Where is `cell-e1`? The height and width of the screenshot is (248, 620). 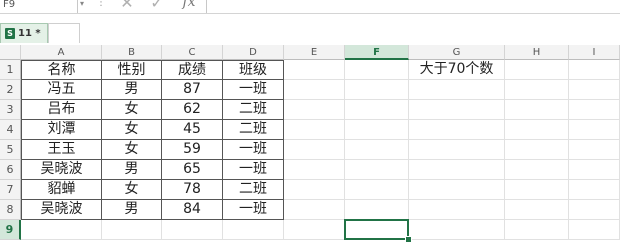
cell-e1 is located at coordinates (314, 70).